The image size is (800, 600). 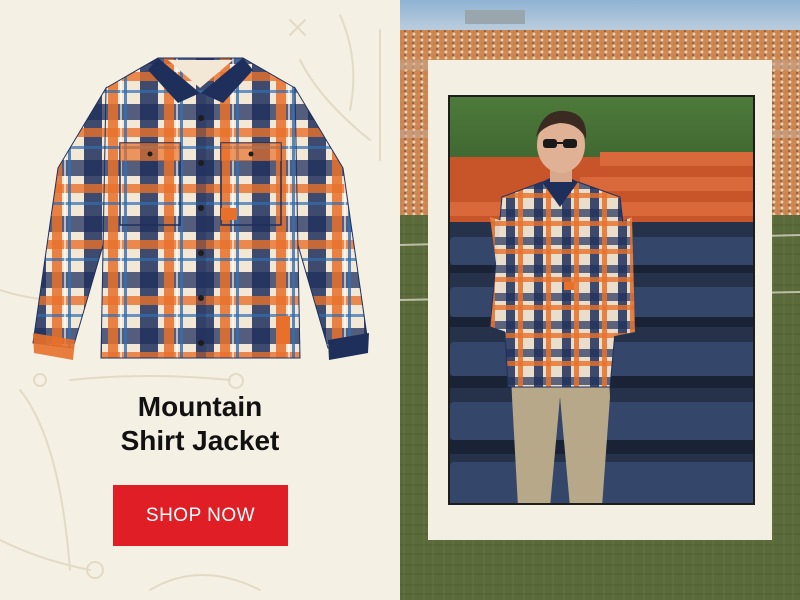 What do you see at coordinates (200, 406) in the screenshot?
I see `product-title-line1: Mountain` at bounding box center [200, 406].